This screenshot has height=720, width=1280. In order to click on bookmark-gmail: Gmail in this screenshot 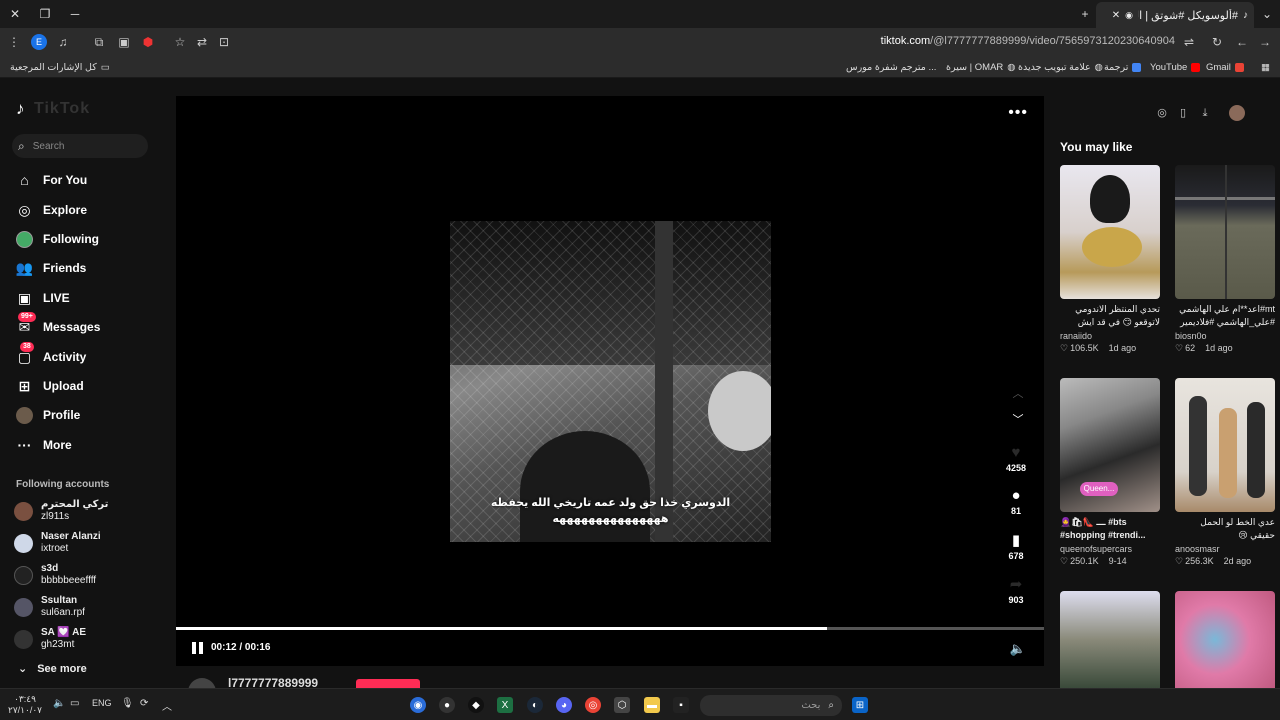, I will do `click(1225, 67)`.